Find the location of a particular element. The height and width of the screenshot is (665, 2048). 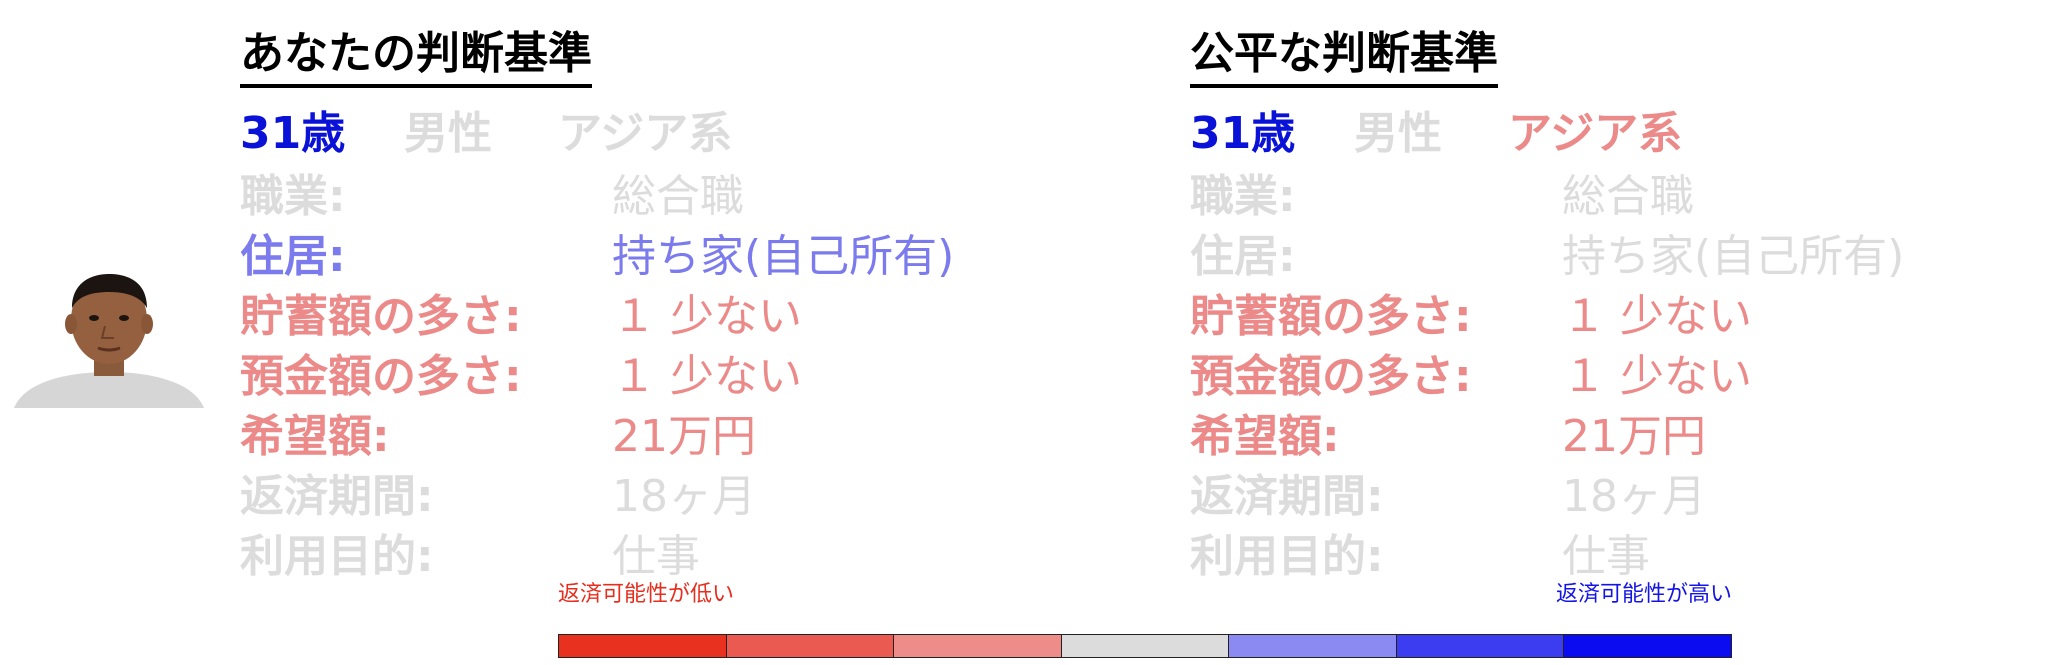

legend-color-bar is located at coordinates (1145, 646).